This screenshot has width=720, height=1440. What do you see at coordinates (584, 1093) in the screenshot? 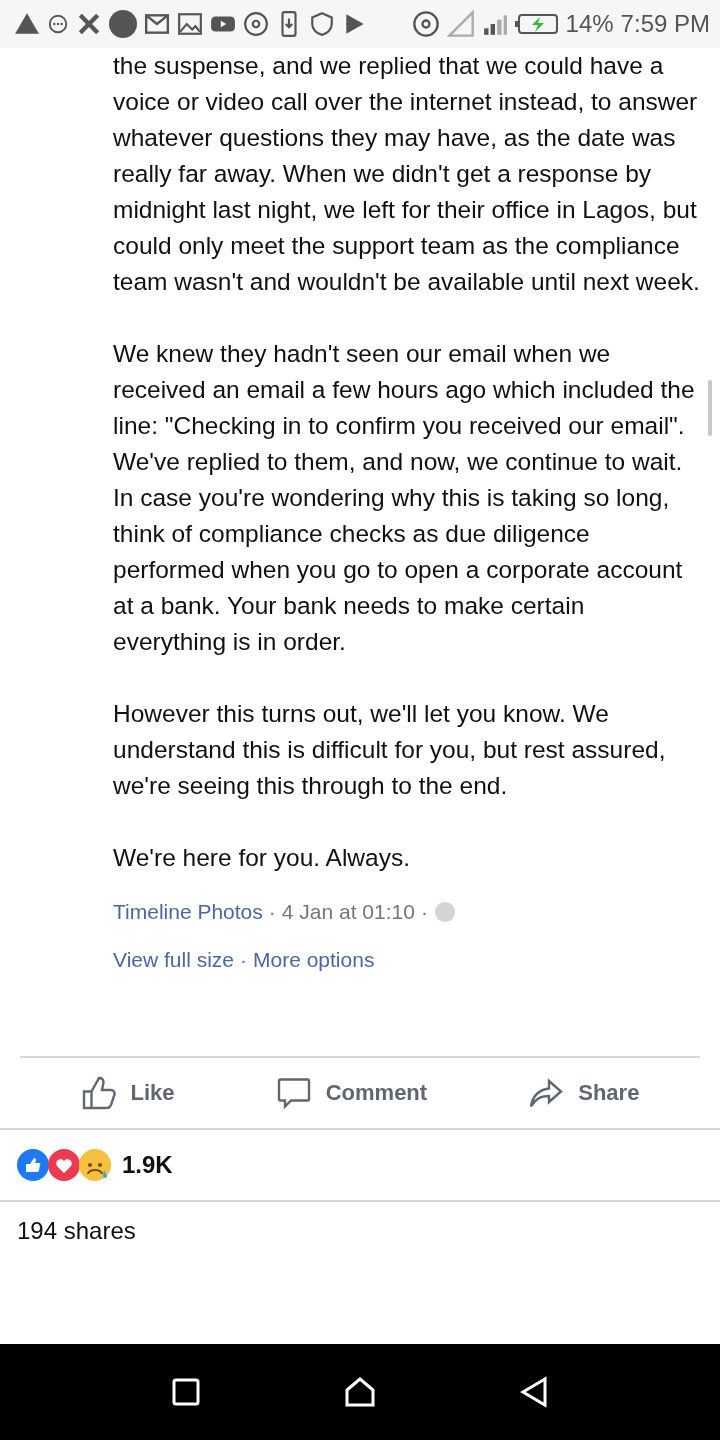
I see `action-button: Share` at bounding box center [584, 1093].